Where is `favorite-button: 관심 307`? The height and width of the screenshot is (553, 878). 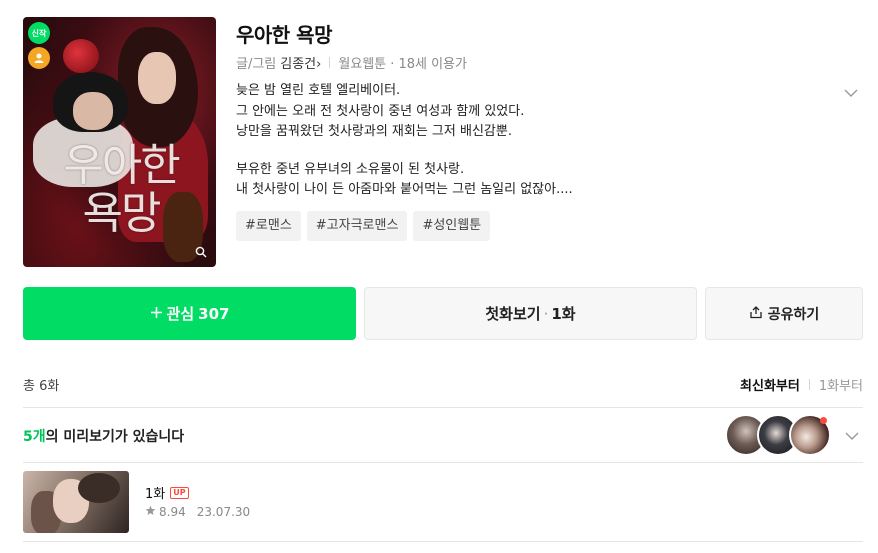 favorite-button: 관심 307 is located at coordinates (189, 313).